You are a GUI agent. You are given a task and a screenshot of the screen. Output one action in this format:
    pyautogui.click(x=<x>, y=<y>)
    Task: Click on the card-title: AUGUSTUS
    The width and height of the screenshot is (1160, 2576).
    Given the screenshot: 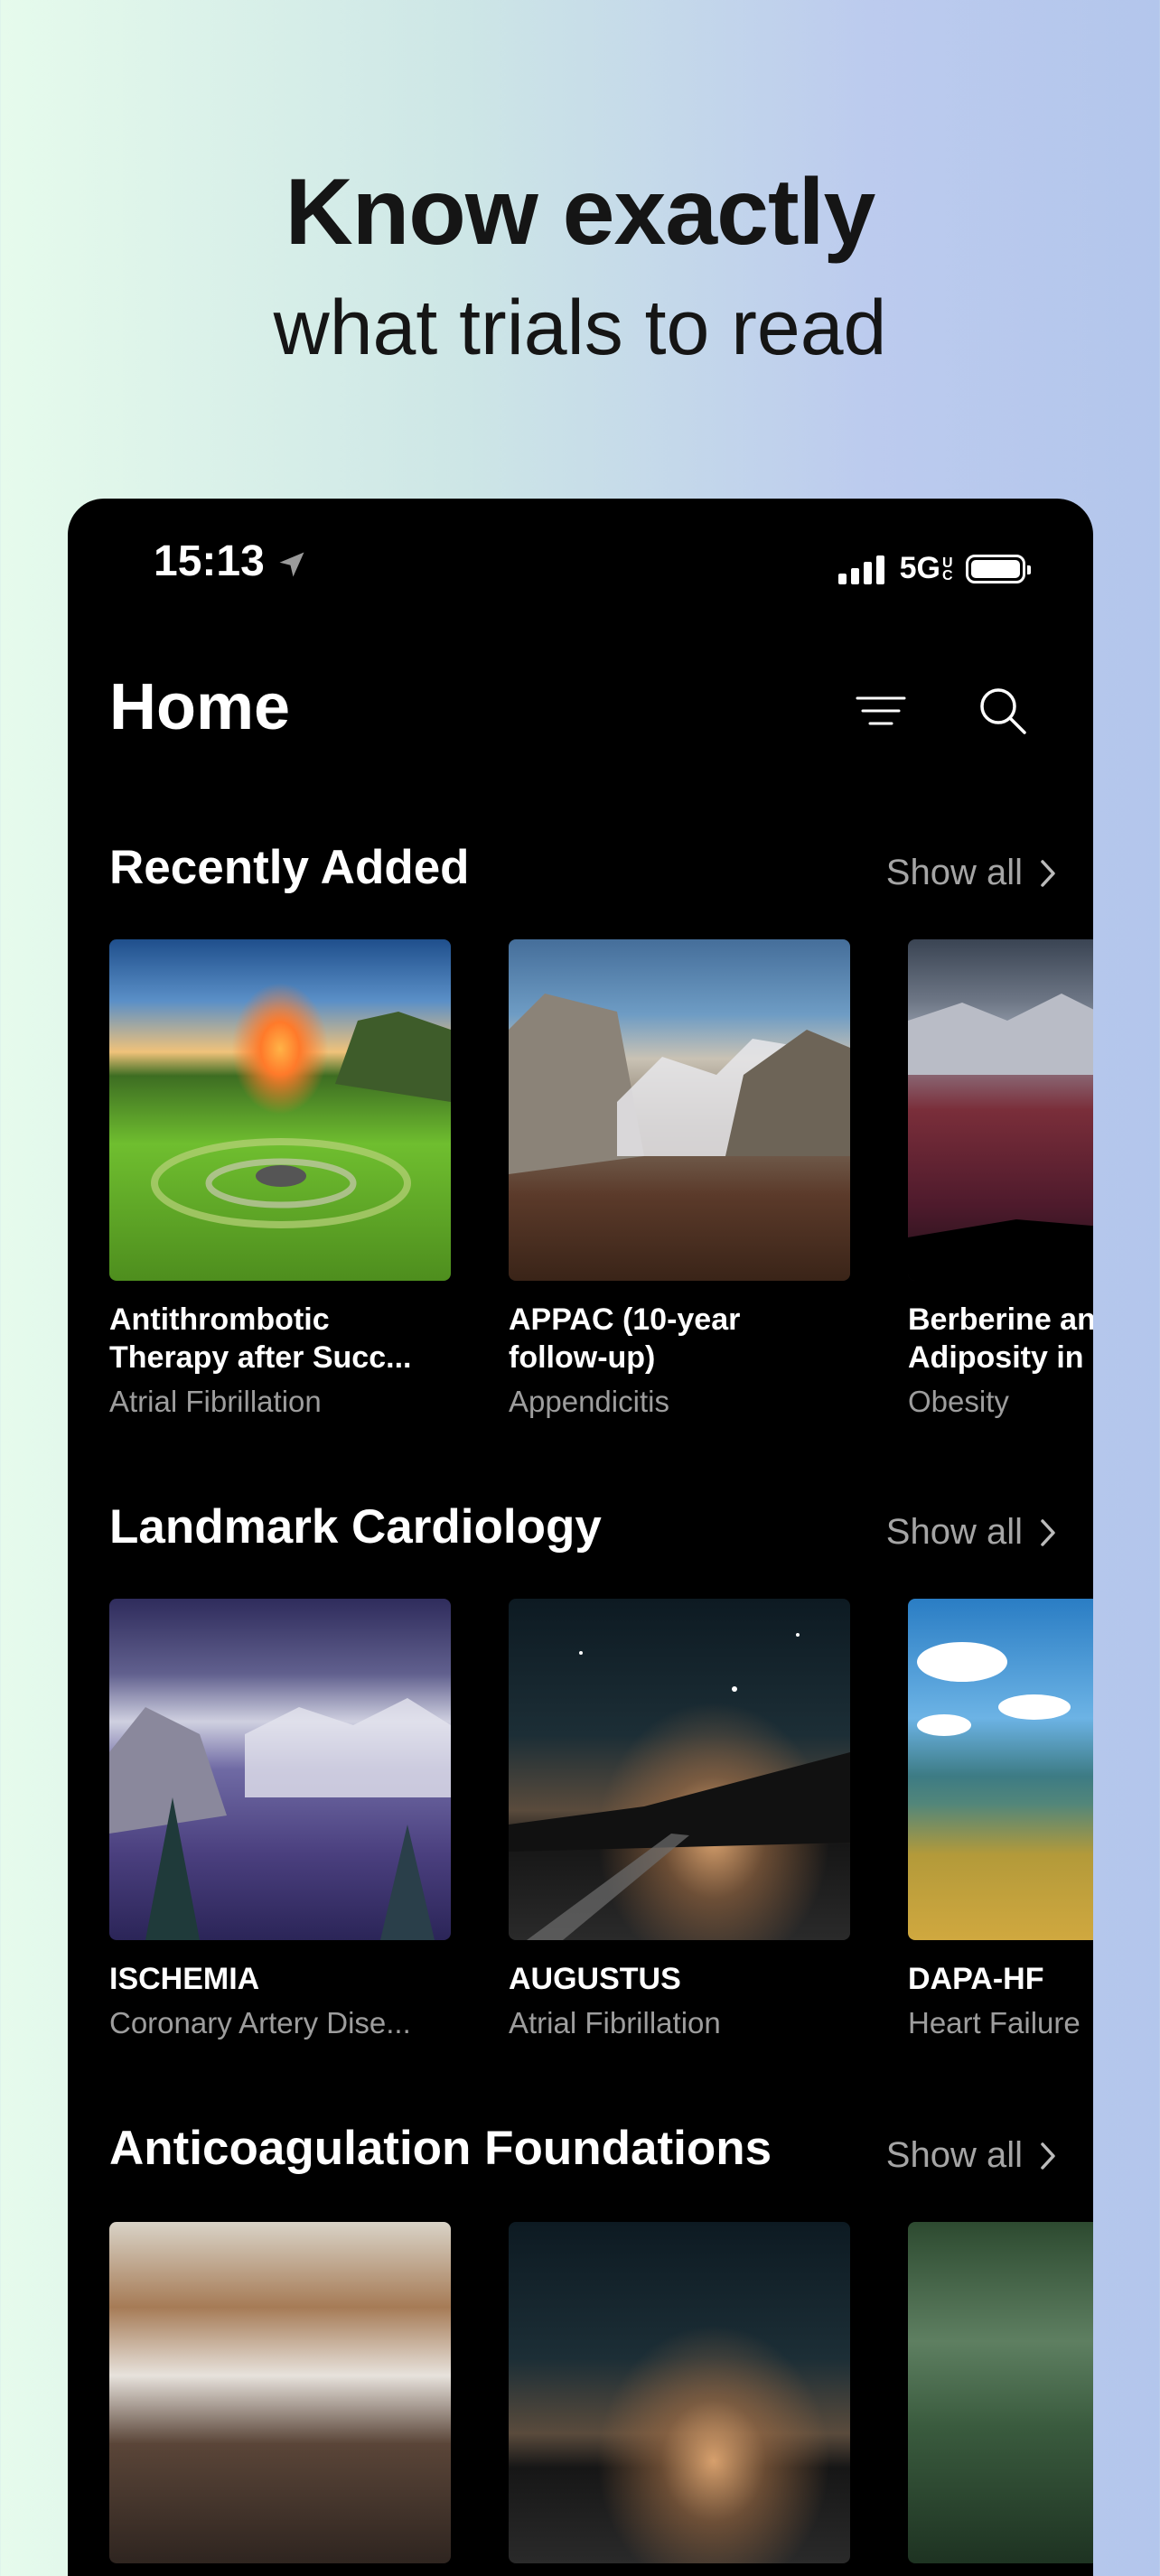 What is the action you would take?
    pyautogui.click(x=595, y=1979)
    